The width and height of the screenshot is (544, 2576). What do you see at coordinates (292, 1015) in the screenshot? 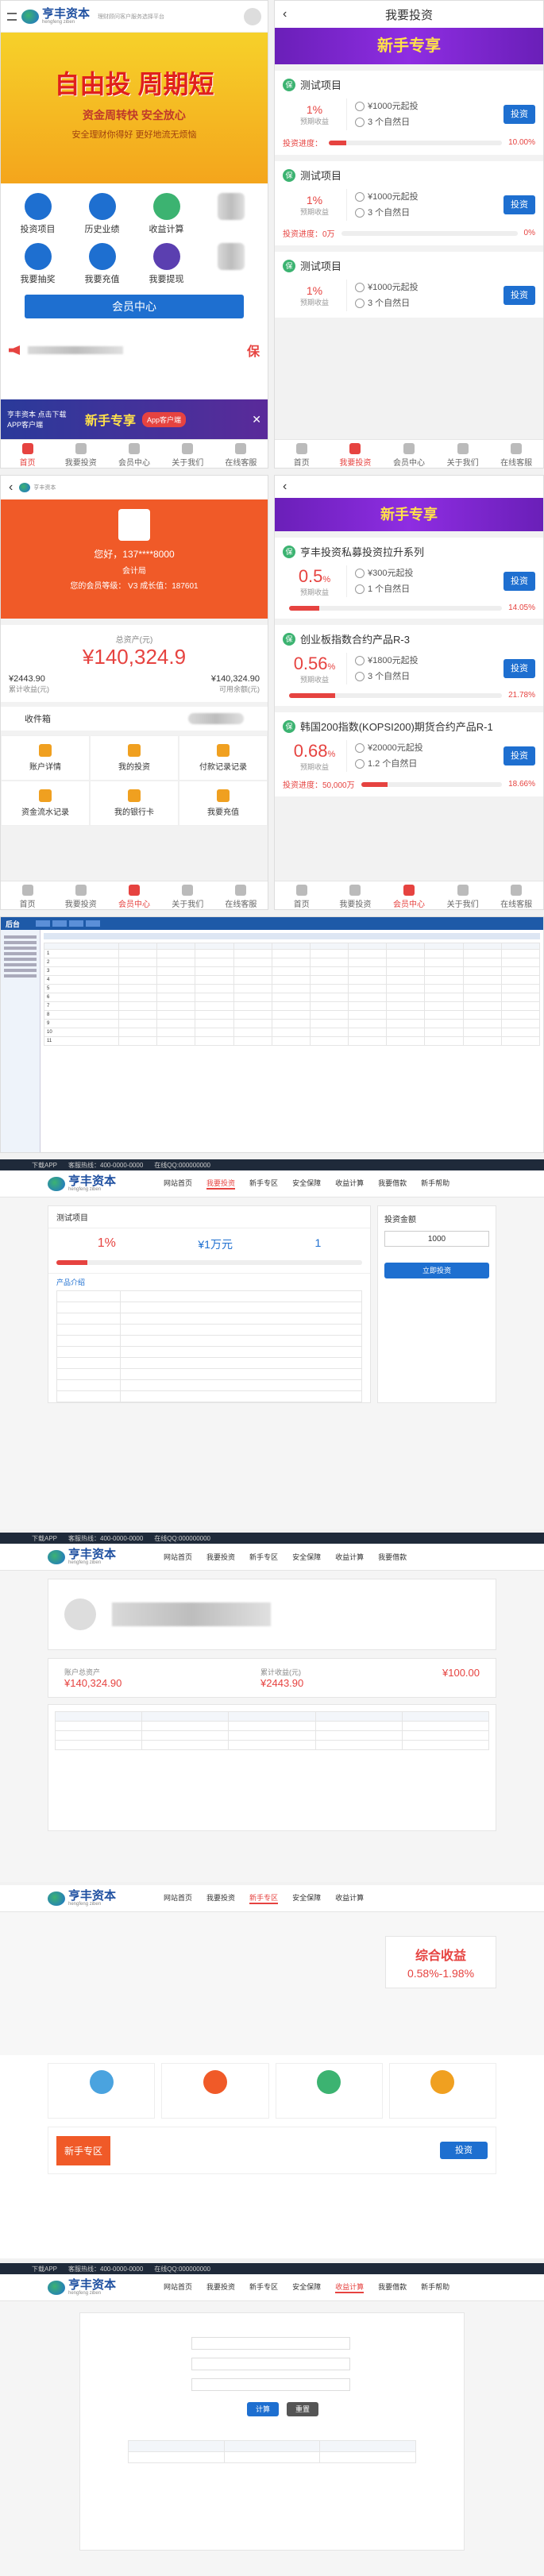
I see `table-row: 8` at bounding box center [292, 1015].